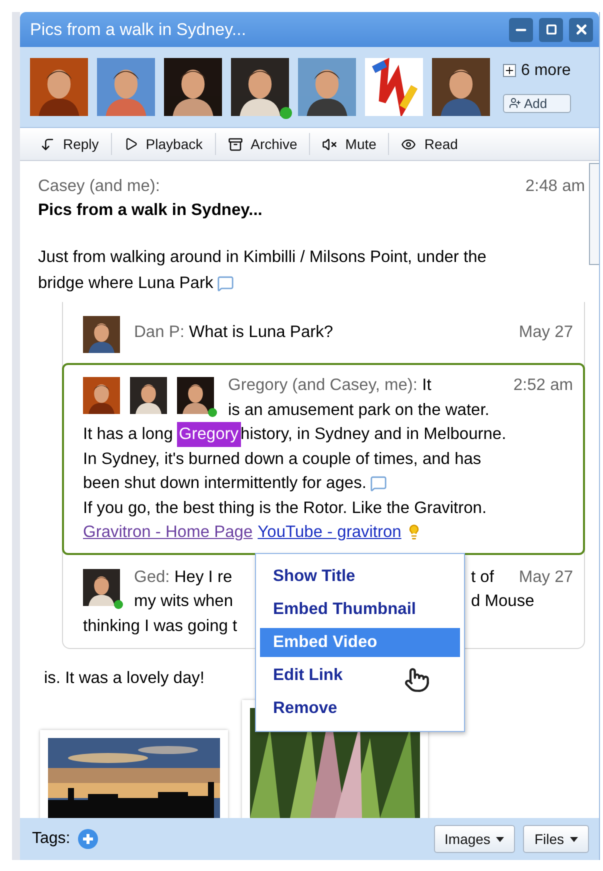  I want to click on maximize-button, so click(551, 30).